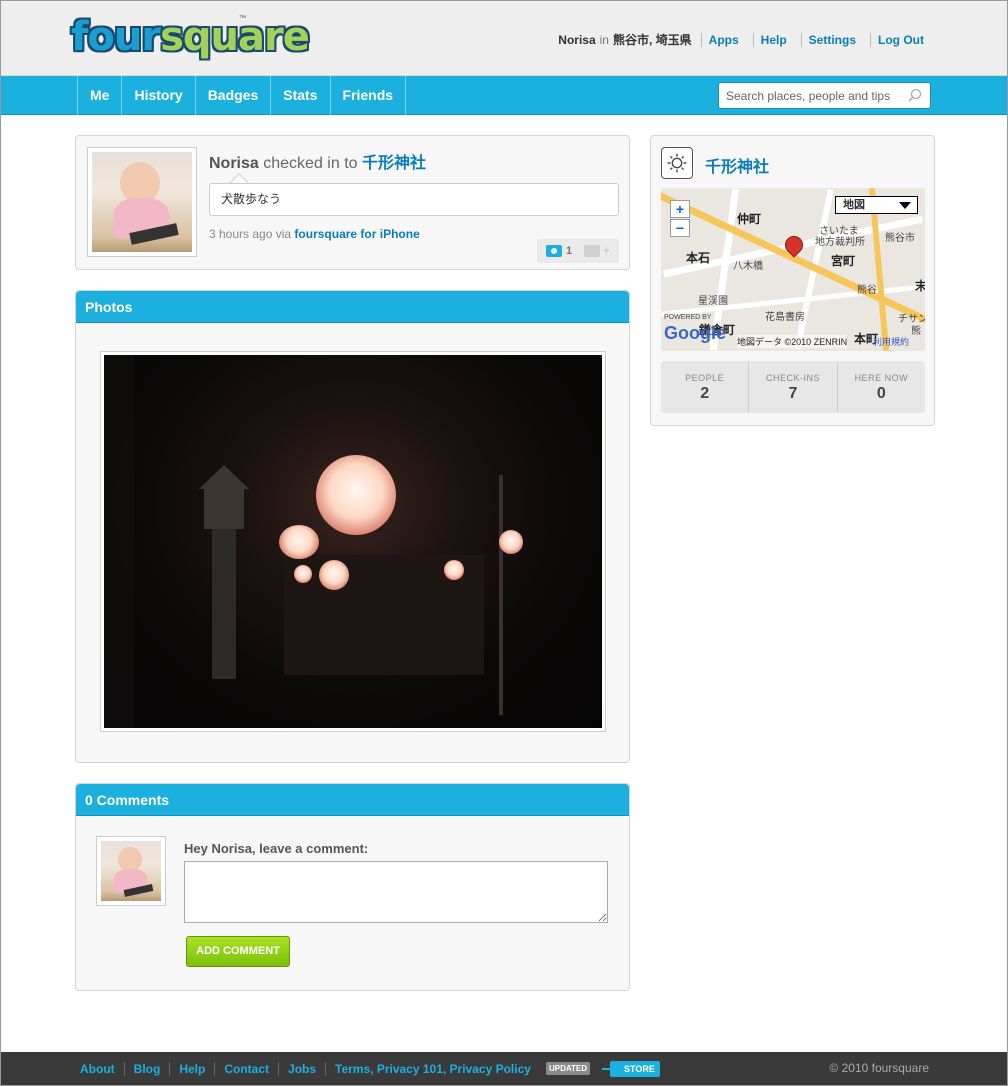 Image resolution: width=1008 pixels, height=1086 pixels. I want to click on photo-count: 1, so click(569, 251).